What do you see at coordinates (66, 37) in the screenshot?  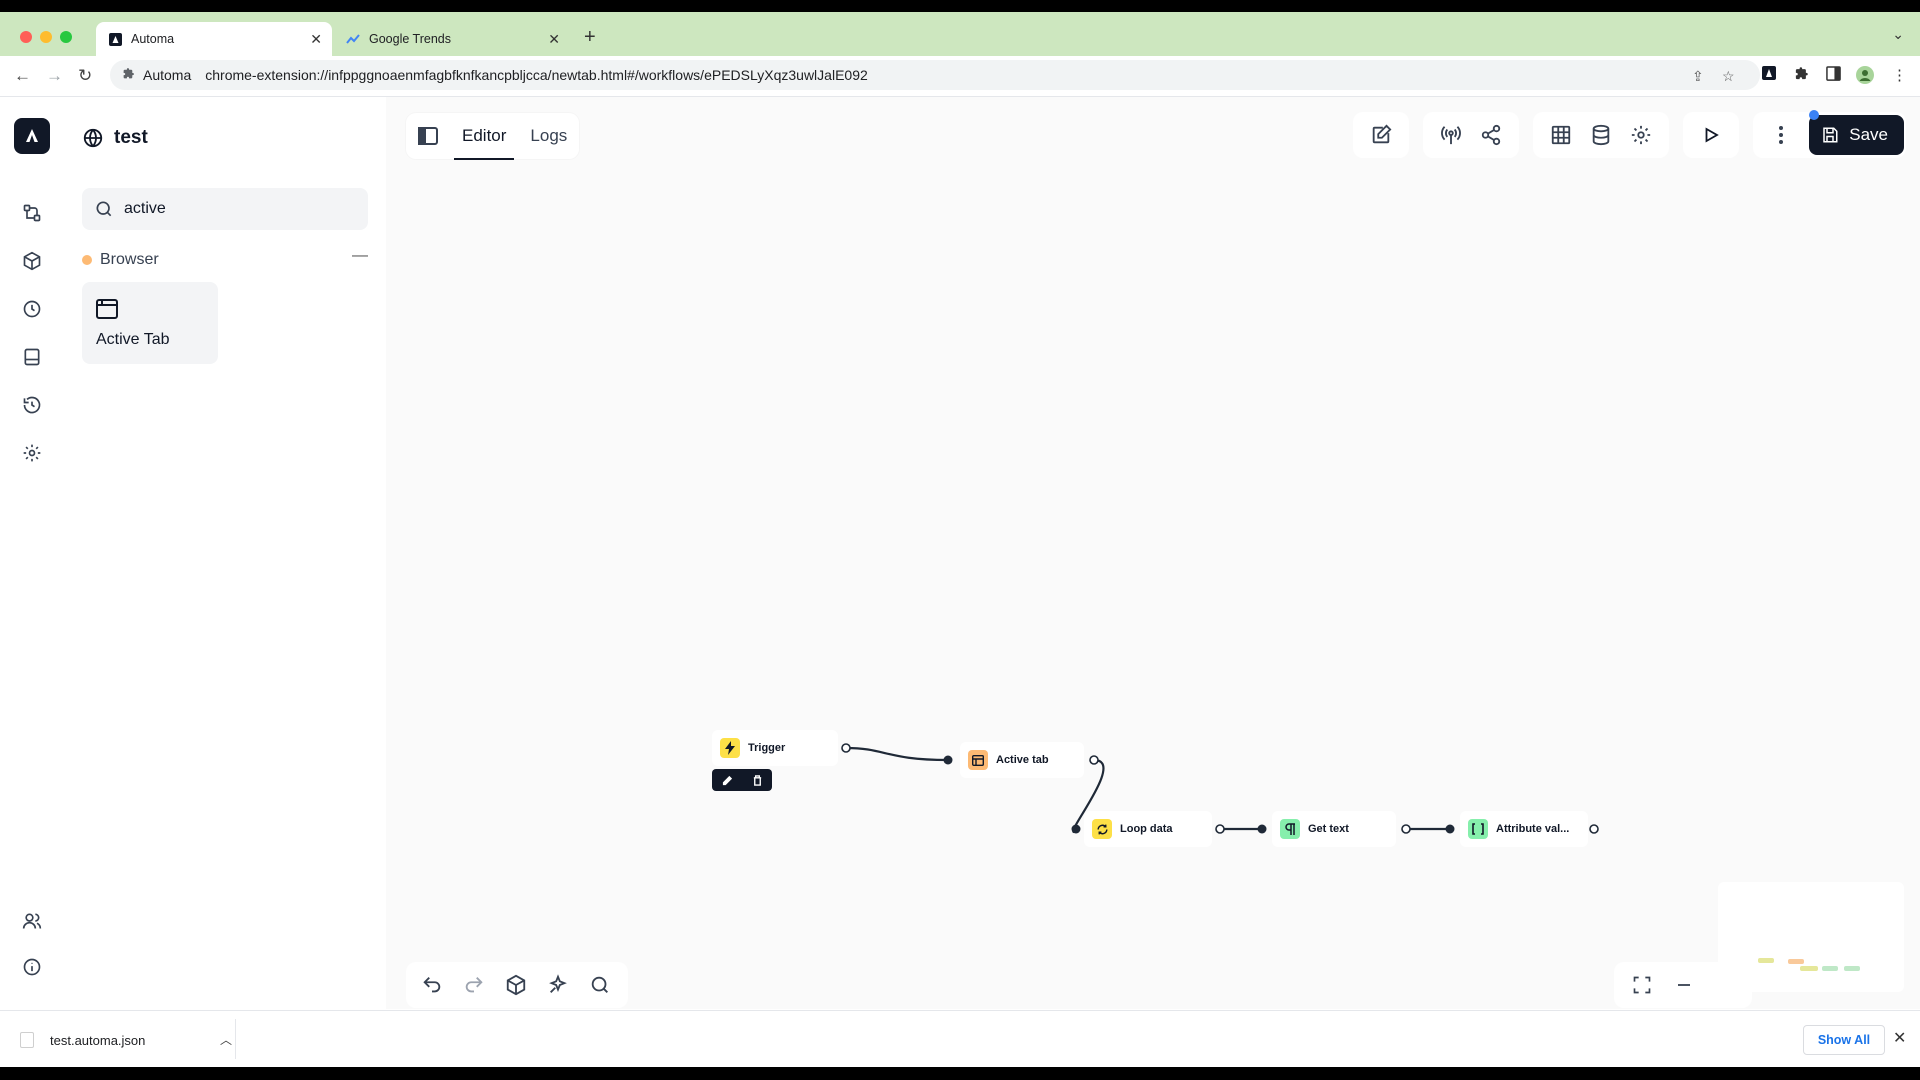 I see `maximize-window-button` at bounding box center [66, 37].